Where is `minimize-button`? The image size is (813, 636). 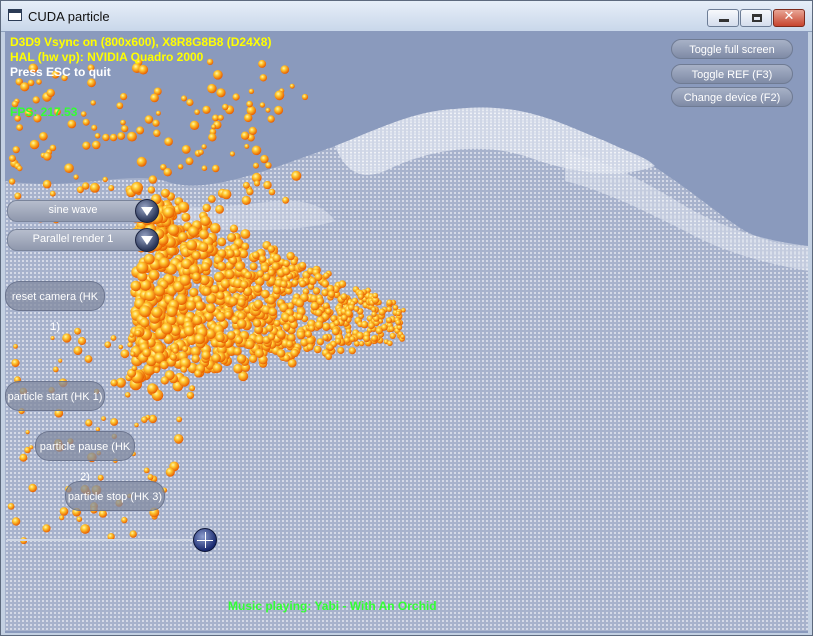
minimize-button is located at coordinates (723, 18).